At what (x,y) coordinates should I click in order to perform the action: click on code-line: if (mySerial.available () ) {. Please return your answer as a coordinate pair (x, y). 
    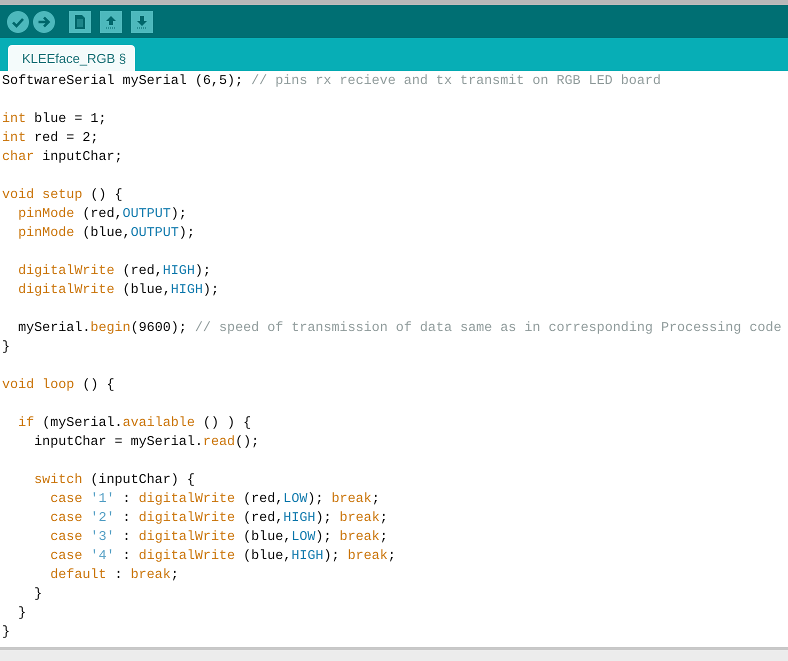
    Looking at the image, I should click on (134, 424).